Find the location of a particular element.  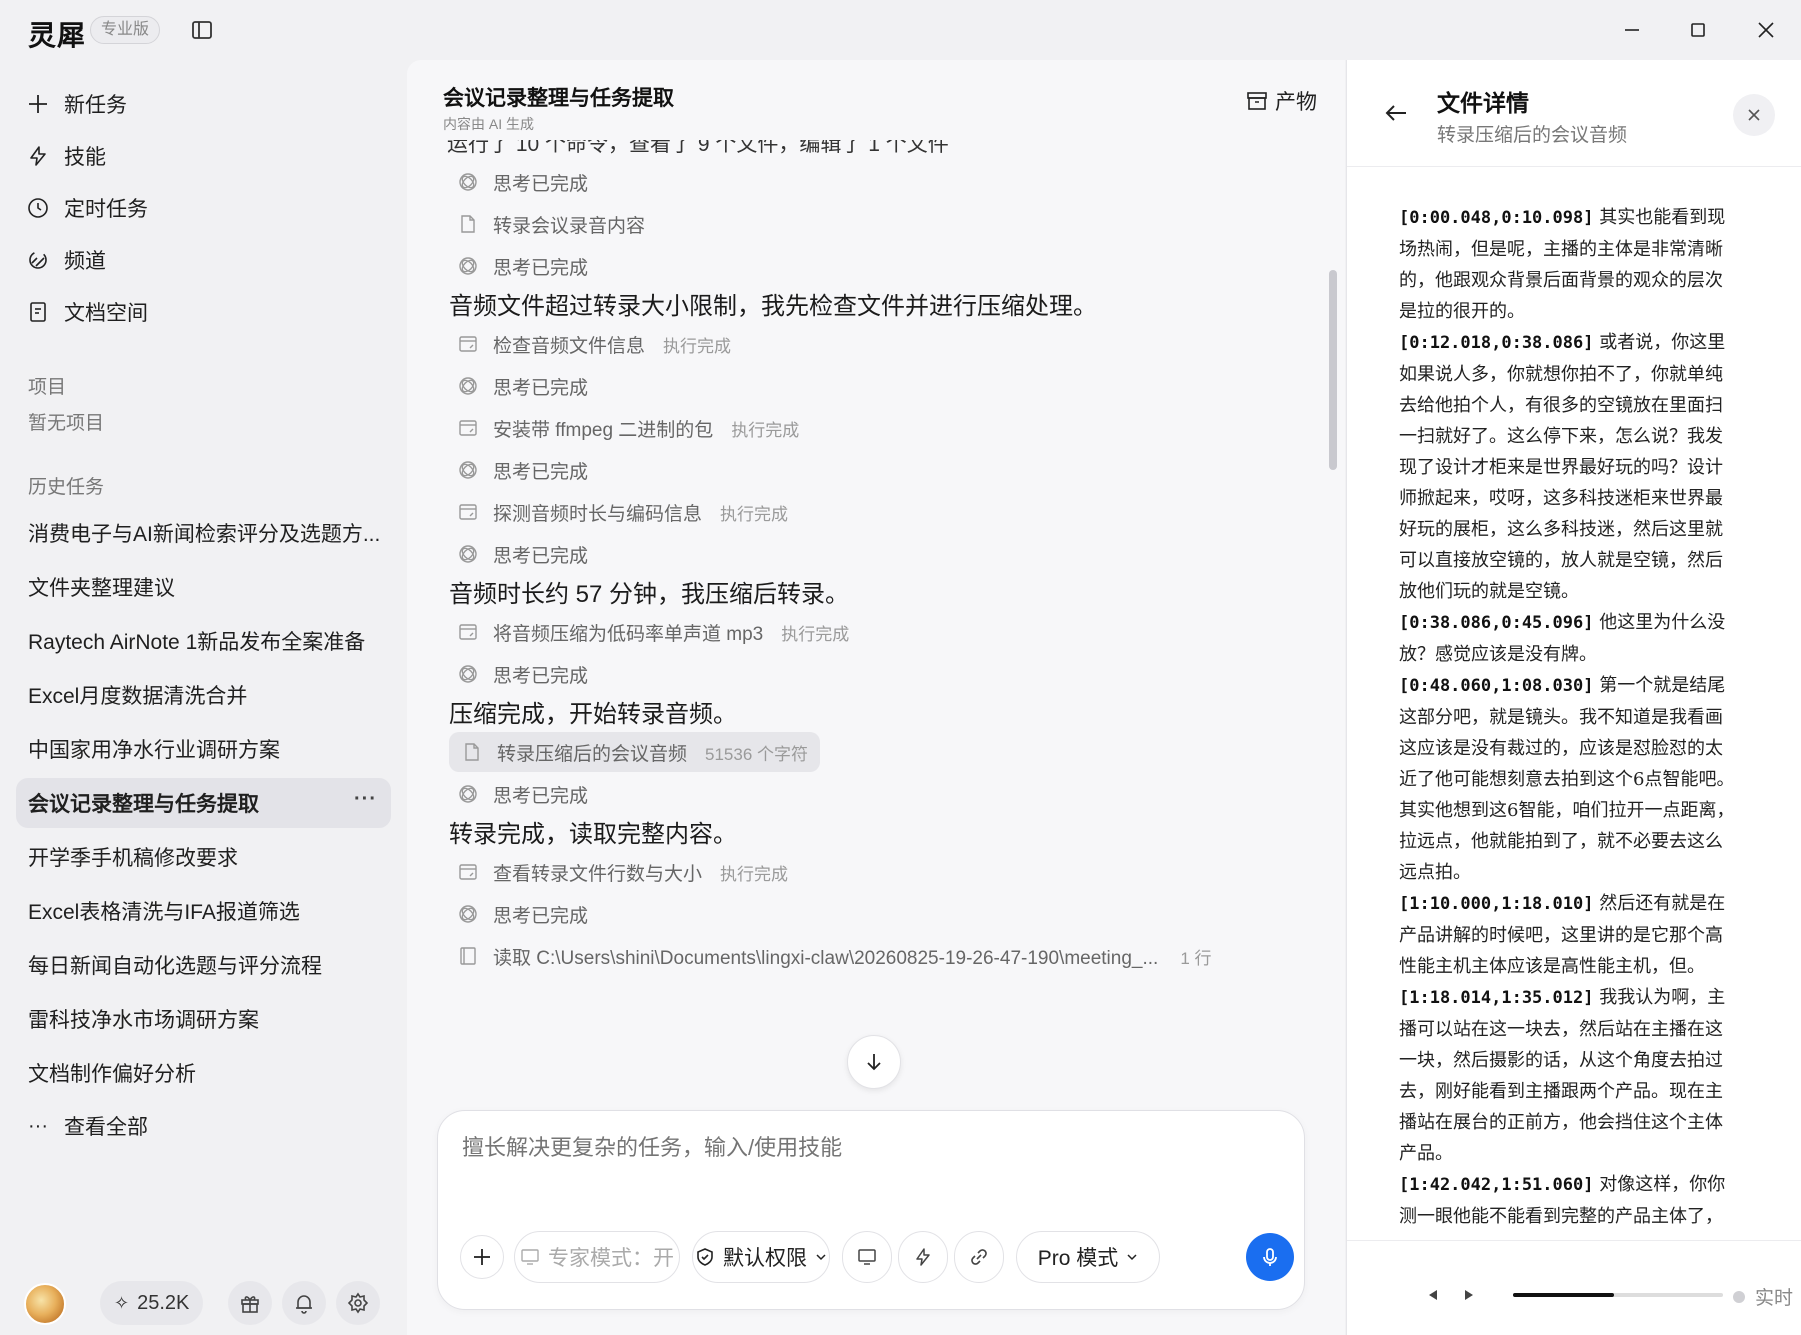

step-exec: 探测音频时长与编码信息 执行完成 is located at coordinates (622, 512).